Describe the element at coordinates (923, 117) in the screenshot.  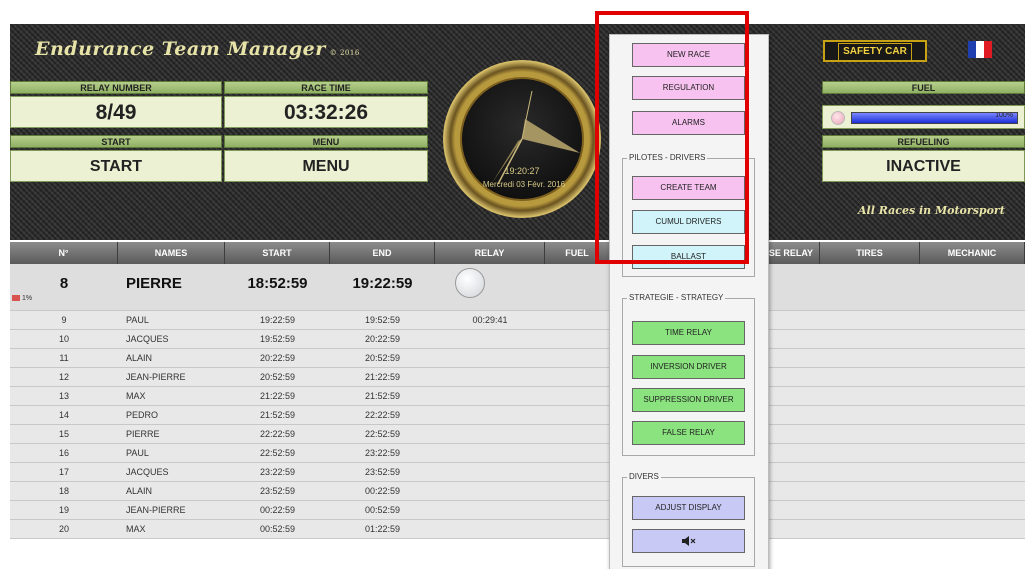
I see `fuel-gauge: 100%` at that location.